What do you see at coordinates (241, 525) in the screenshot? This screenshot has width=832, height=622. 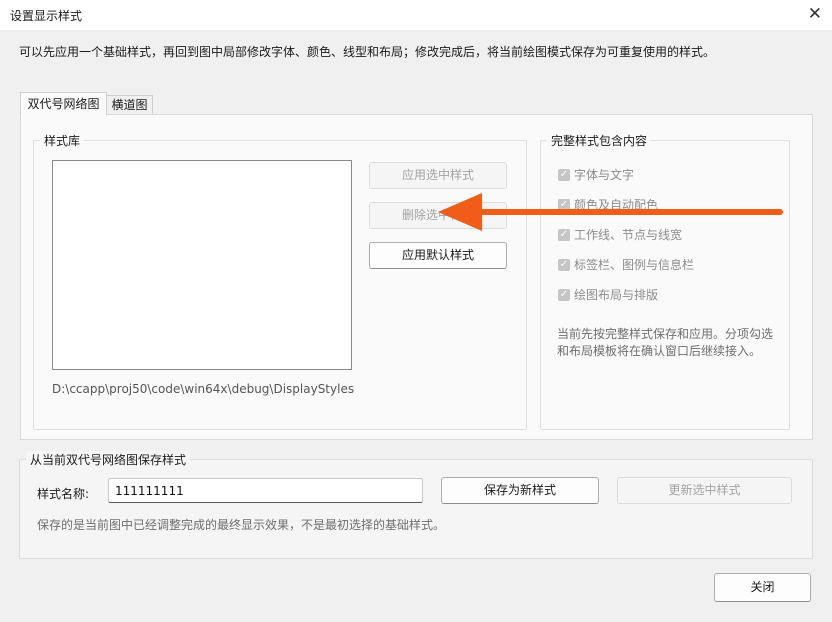 I see `save-hint: 保存的是当前图中已经调整完成的最终显示效果，不是最初选择的基础样式。` at bounding box center [241, 525].